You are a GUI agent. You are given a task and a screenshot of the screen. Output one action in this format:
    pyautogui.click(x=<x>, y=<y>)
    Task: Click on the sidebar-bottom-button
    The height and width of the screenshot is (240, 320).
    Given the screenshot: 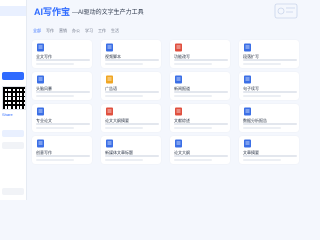 What is the action you would take?
    pyautogui.click(x=13, y=133)
    